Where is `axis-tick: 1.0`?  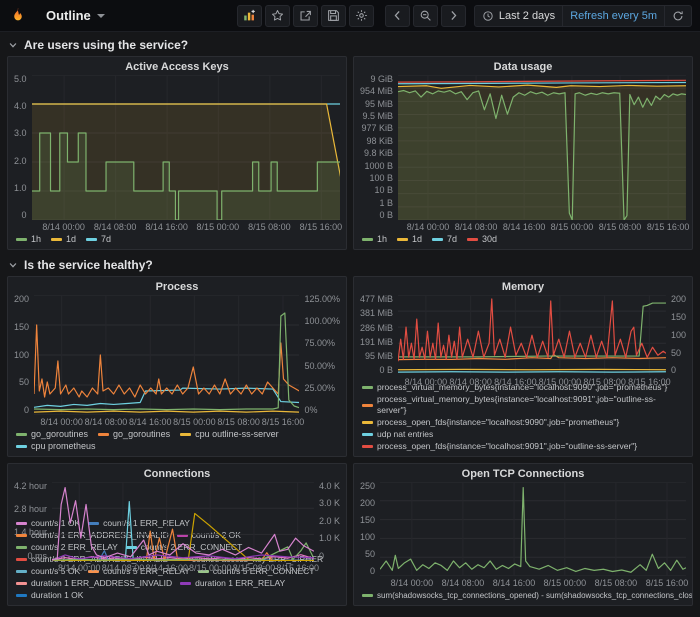 axis-tick: 1.0 is located at coordinates (20, 187).